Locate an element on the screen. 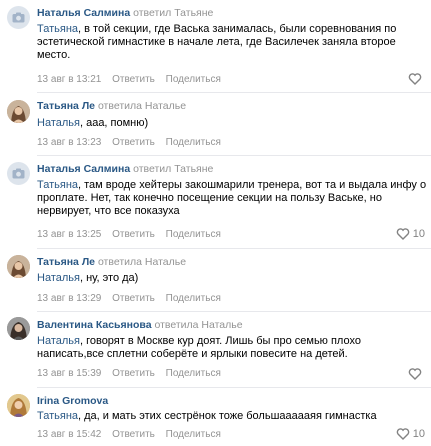 This screenshot has height=446, width=431. comment-header: Irina Gromova is located at coordinates (72, 401).